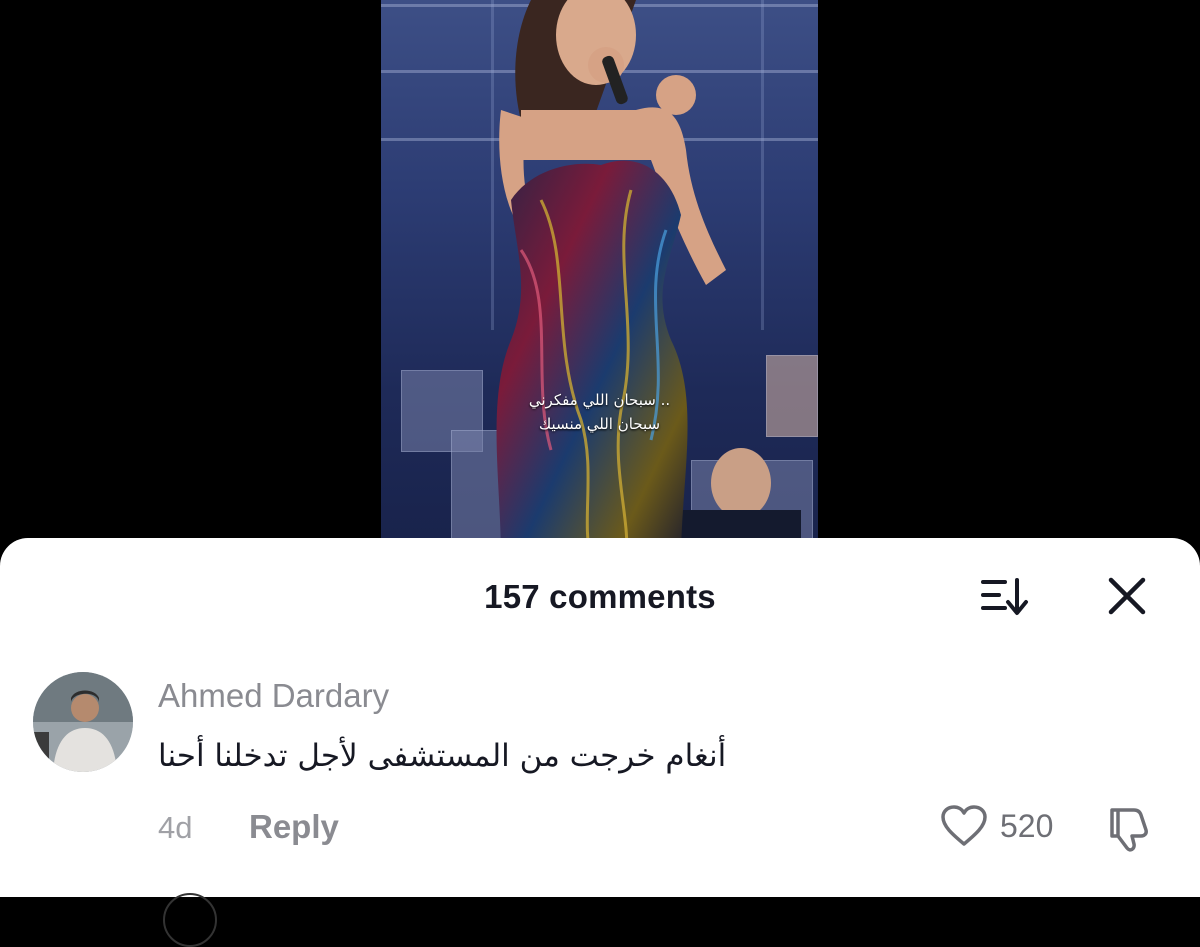  What do you see at coordinates (442, 756) in the screenshot?
I see `comment-text: أنغام خرجت من المستشفى لأجل تدخلنا أحنا` at bounding box center [442, 756].